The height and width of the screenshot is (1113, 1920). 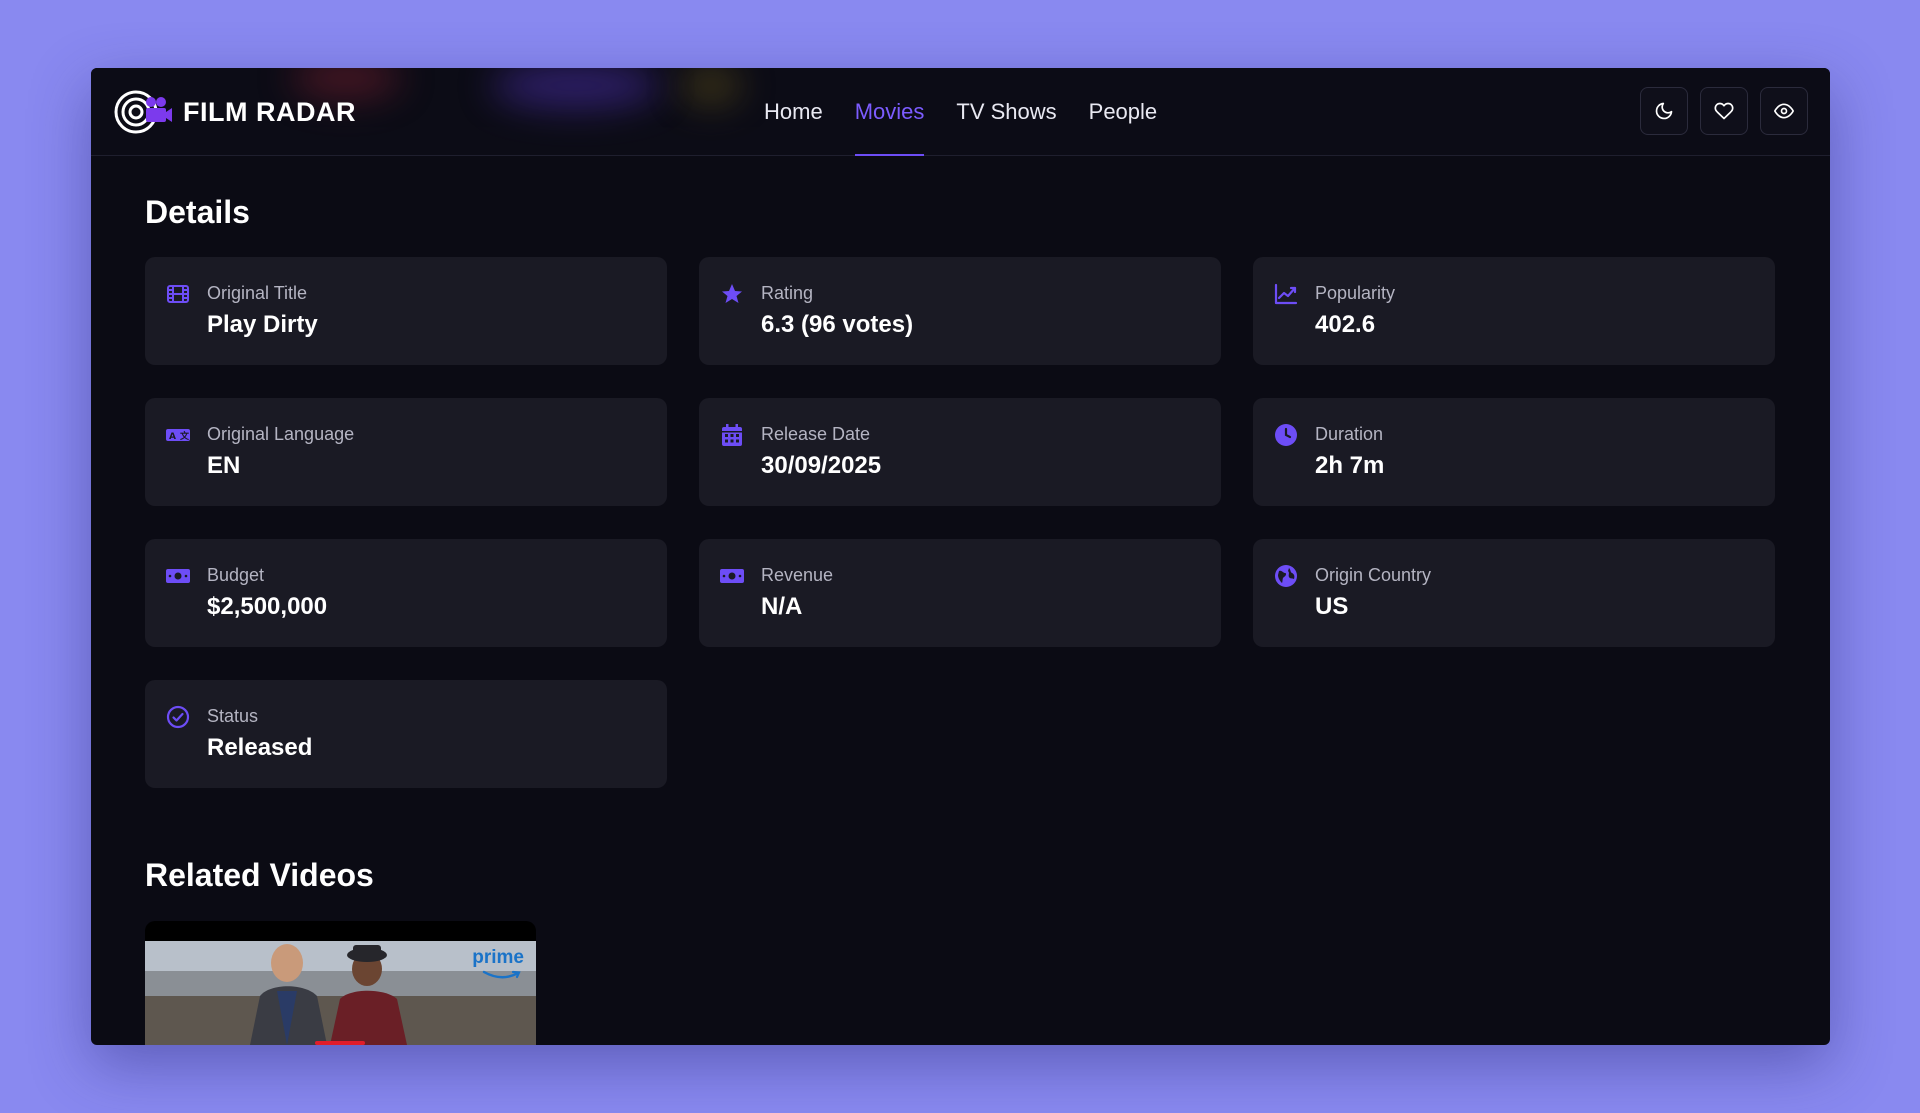 What do you see at coordinates (1345, 324) in the screenshot?
I see `detail-value: 402.6` at bounding box center [1345, 324].